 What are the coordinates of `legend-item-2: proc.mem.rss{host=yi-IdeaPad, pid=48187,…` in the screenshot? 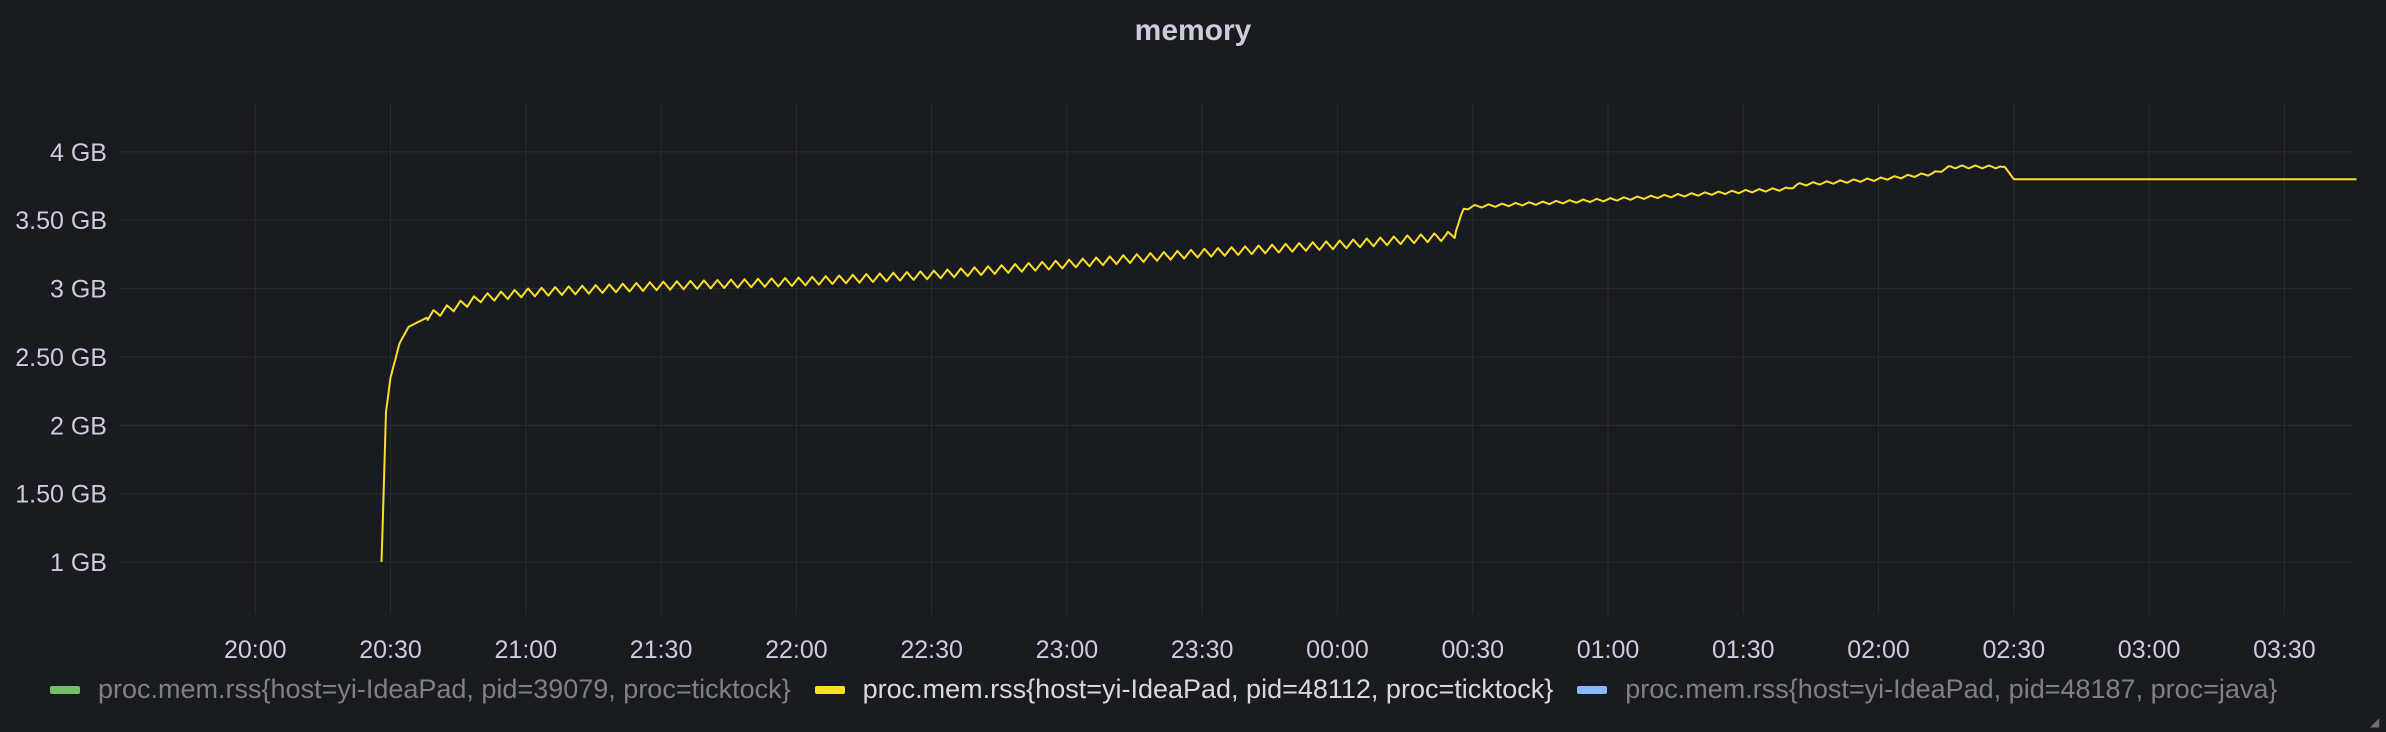 It's located at (1927, 689).